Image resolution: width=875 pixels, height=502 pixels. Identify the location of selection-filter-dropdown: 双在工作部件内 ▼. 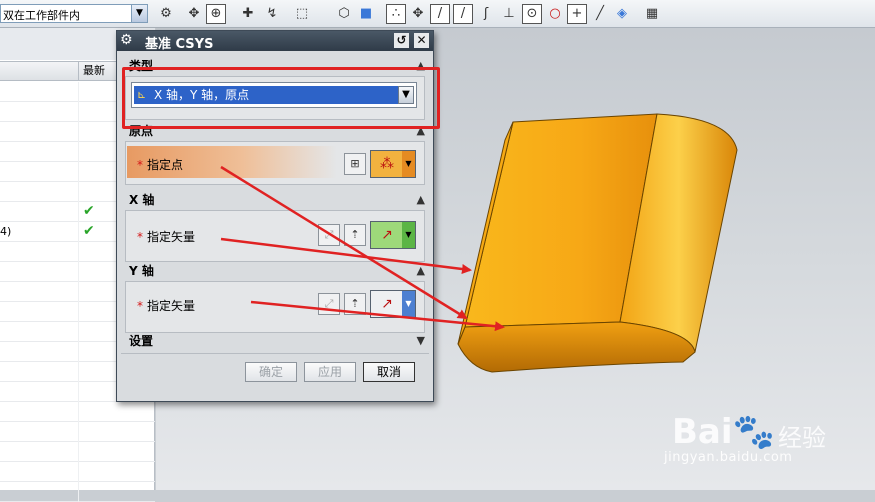
(74, 13).